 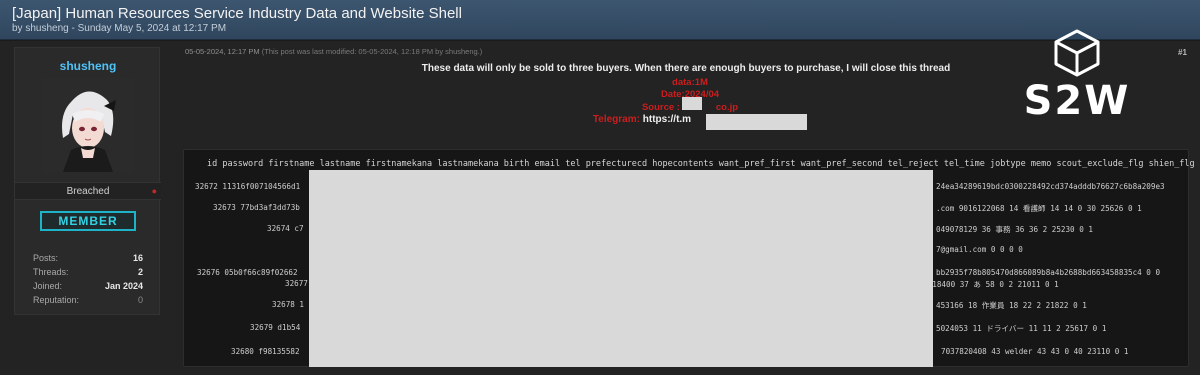 I want to click on data-size-line: data:1M, so click(x=690, y=82).